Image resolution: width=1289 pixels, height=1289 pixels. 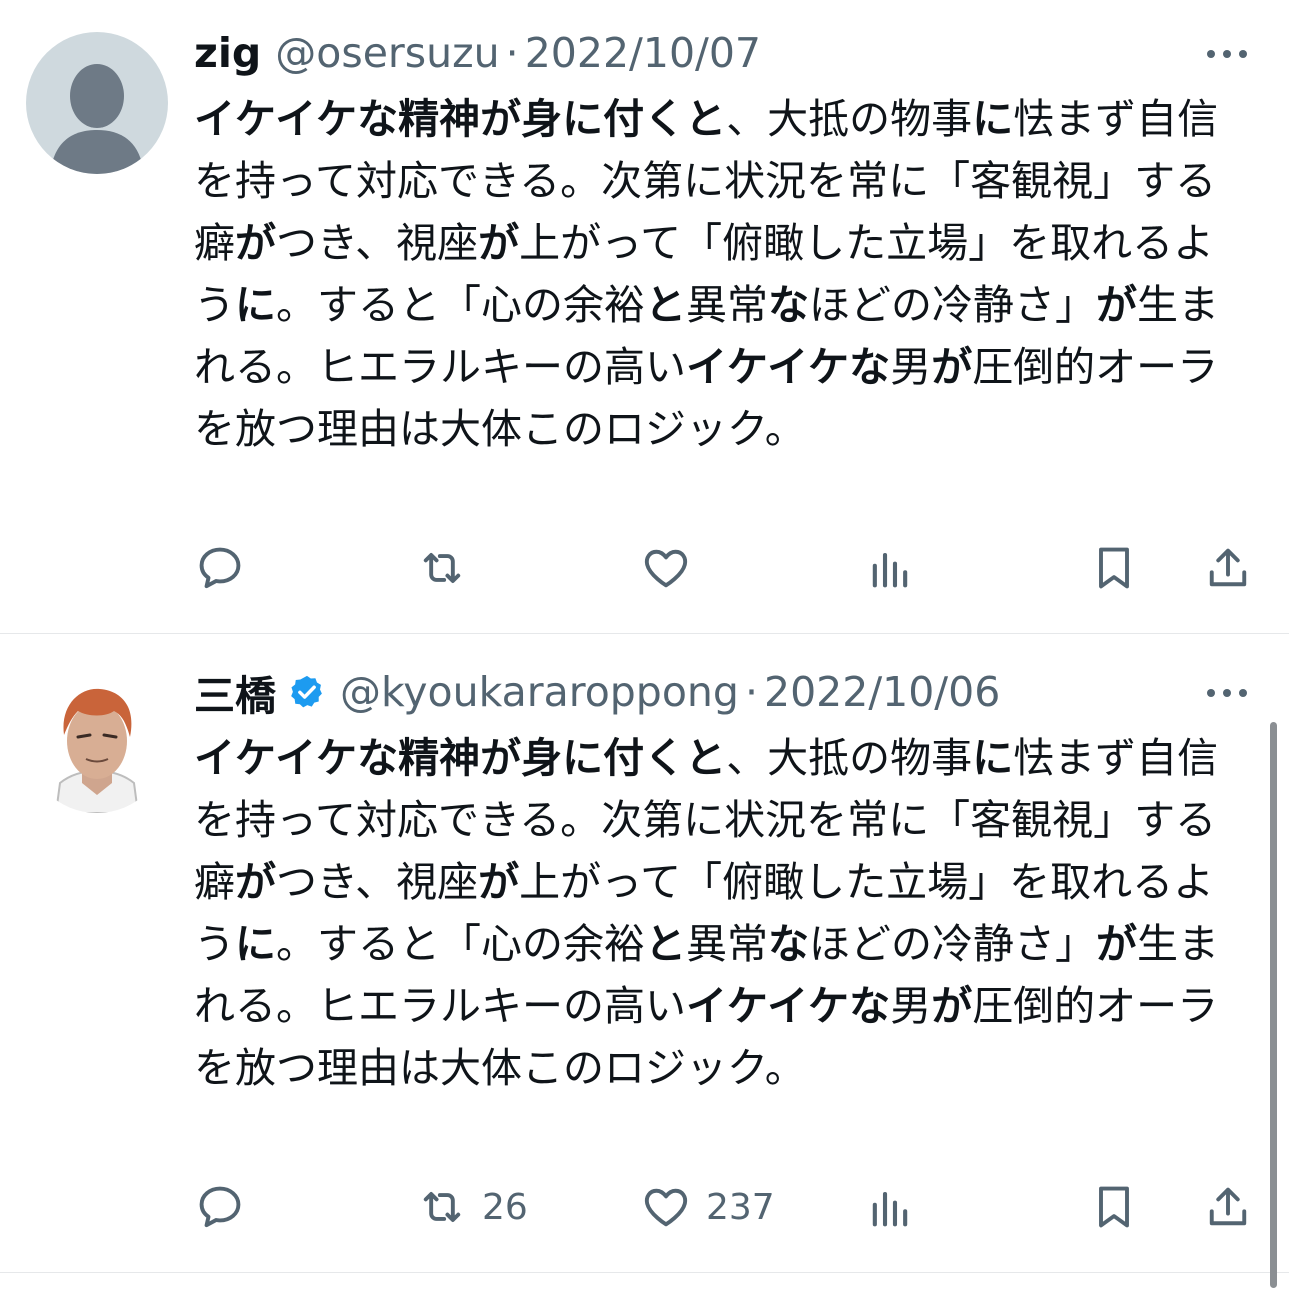 What do you see at coordinates (235, 692) in the screenshot?
I see `author-name: 三橋` at bounding box center [235, 692].